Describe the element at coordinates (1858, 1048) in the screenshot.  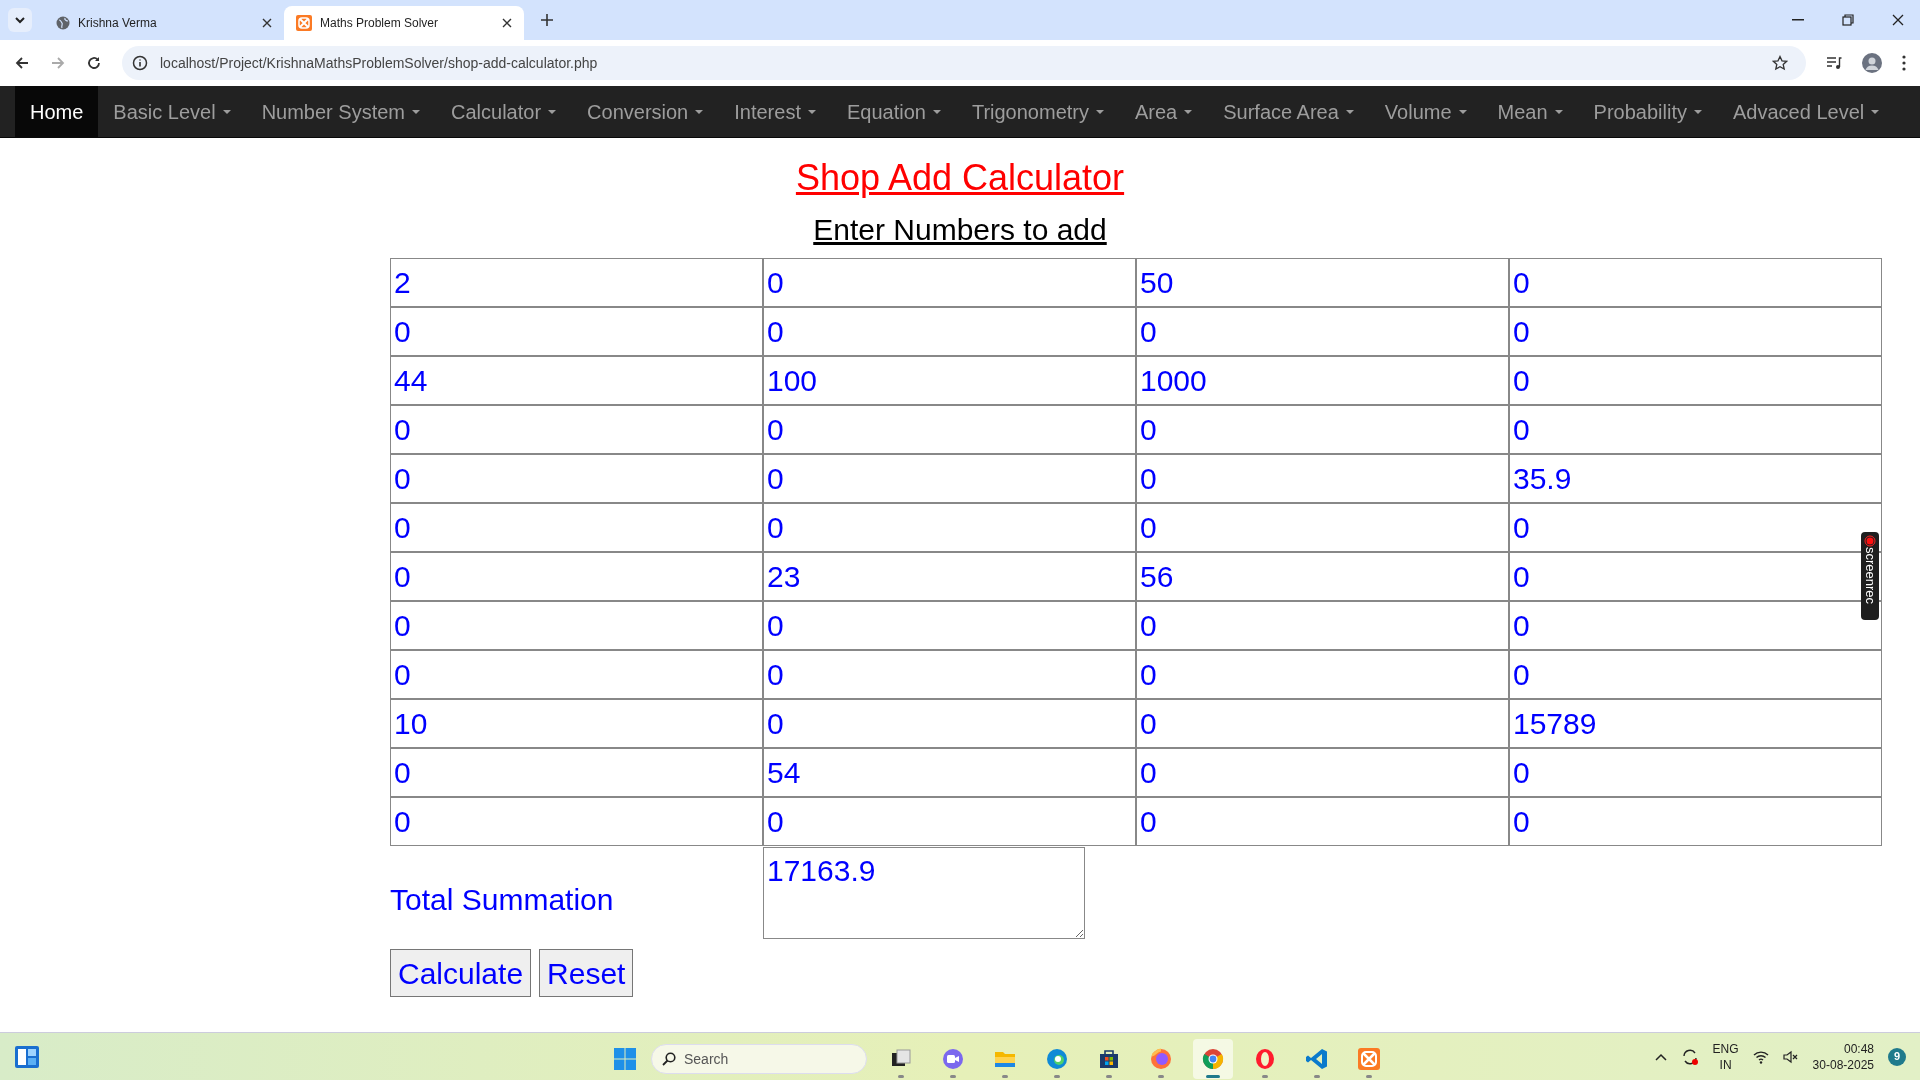
I see `clock-time: 00:48` at that location.